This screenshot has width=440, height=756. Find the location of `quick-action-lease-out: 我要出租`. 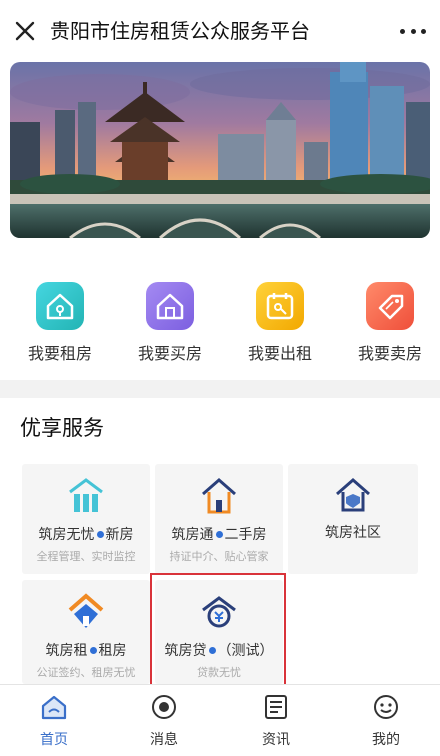

quick-action-lease-out: 我要出租 is located at coordinates (278, 322).